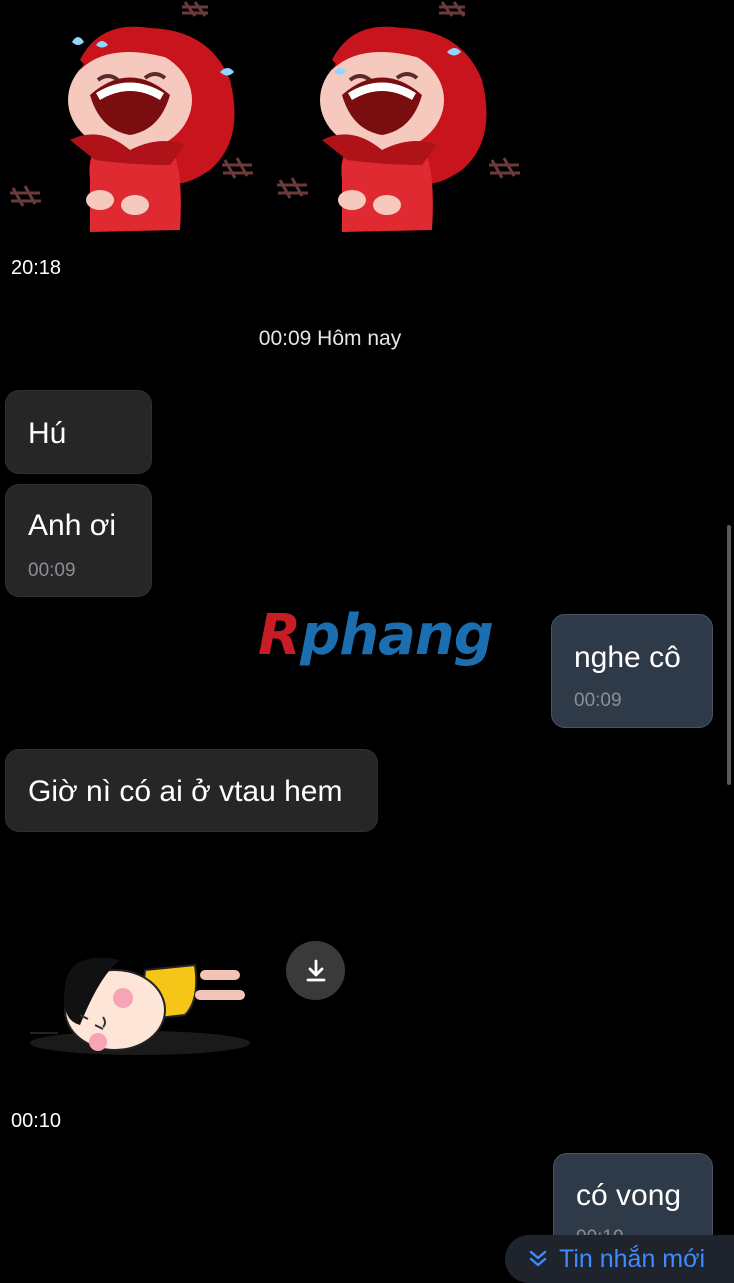 The height and width of the screenshot is (1283, 734). I want to click on sticker-timestamp: 20:18, so click(36, 268).